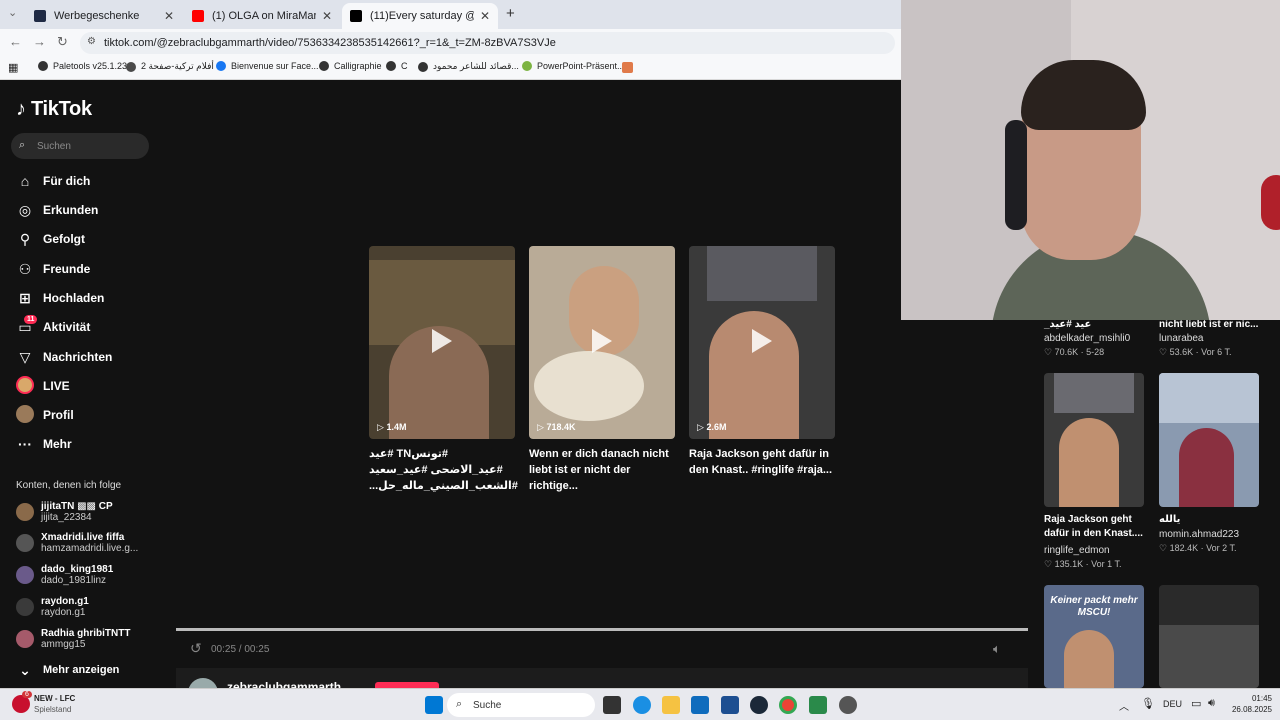 The height and width of the screenshot is (720, 1280). Describe the element at coordinates (1094, 636) in the screenshot. I see `right-video-5-thumbnail: Keiner packt mehr MSCU!` at that location.